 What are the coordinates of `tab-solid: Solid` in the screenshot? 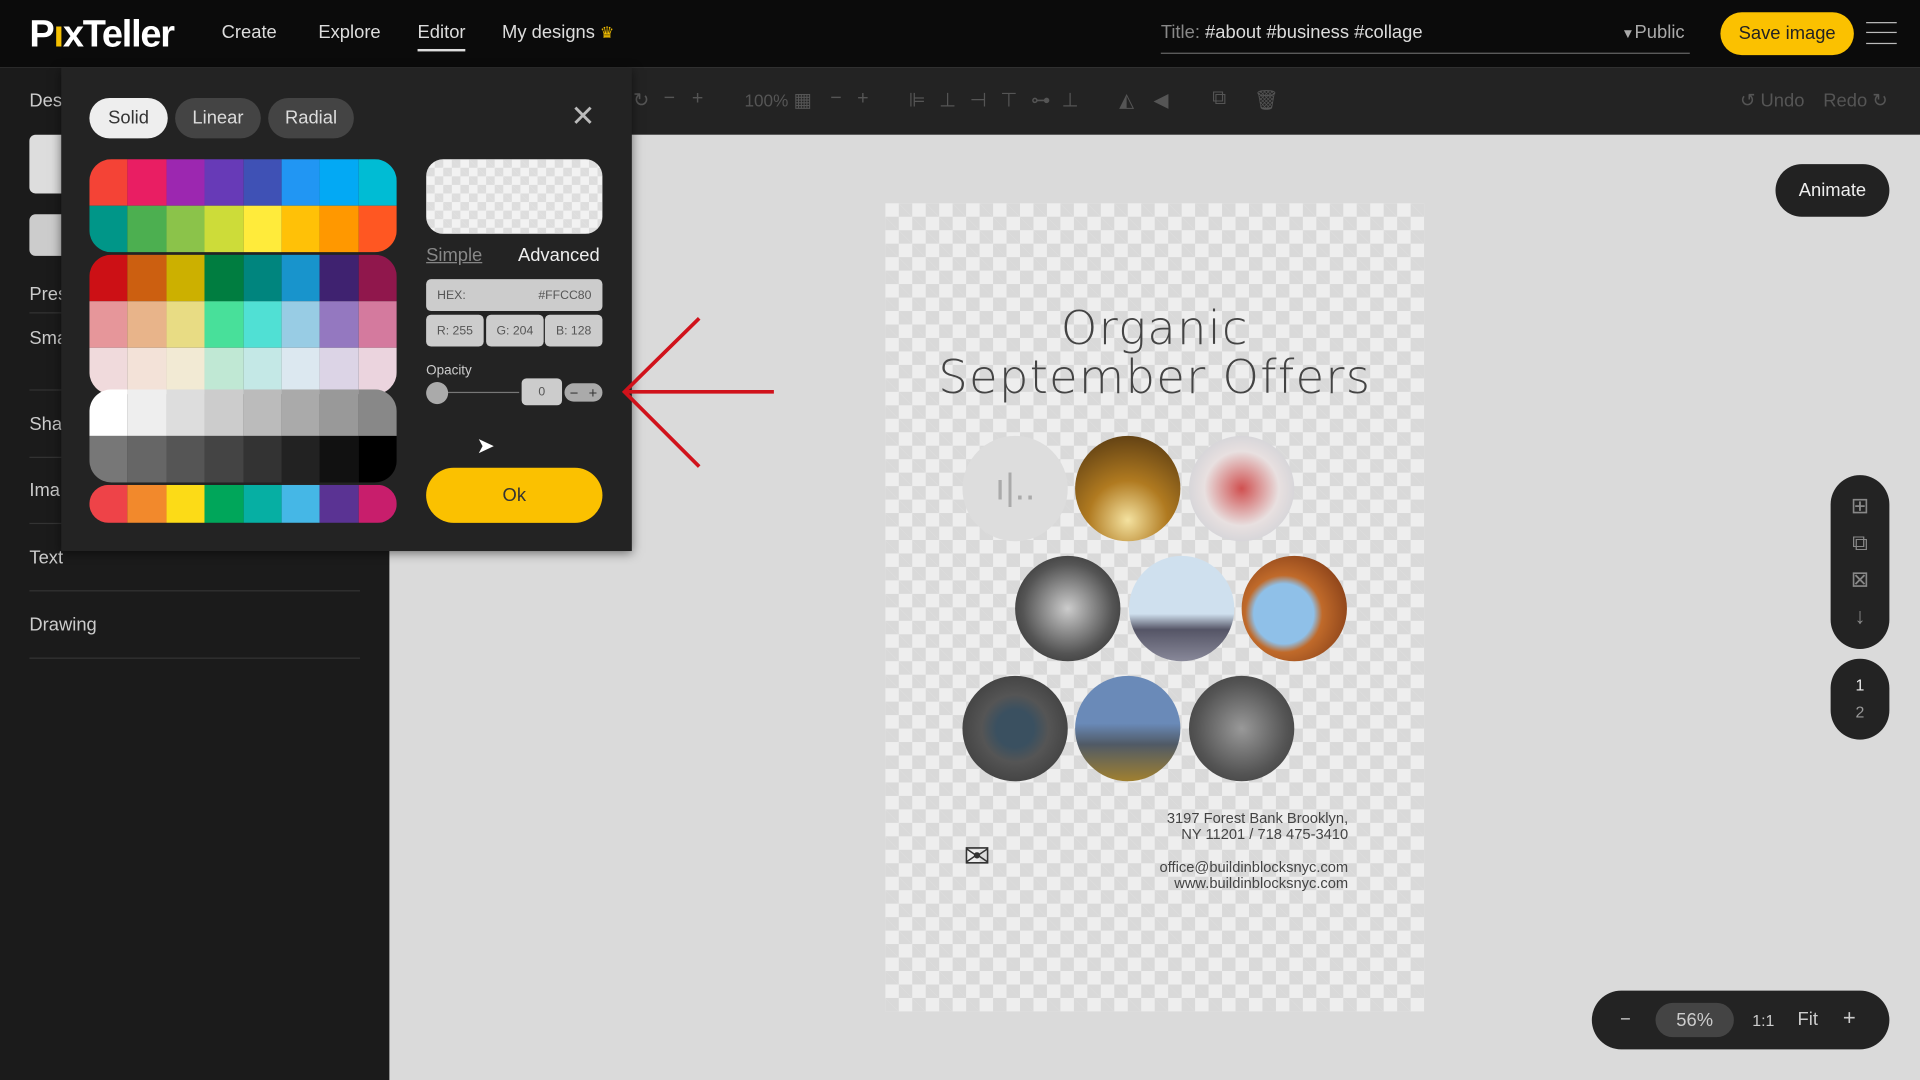 It's located at (128, 118).